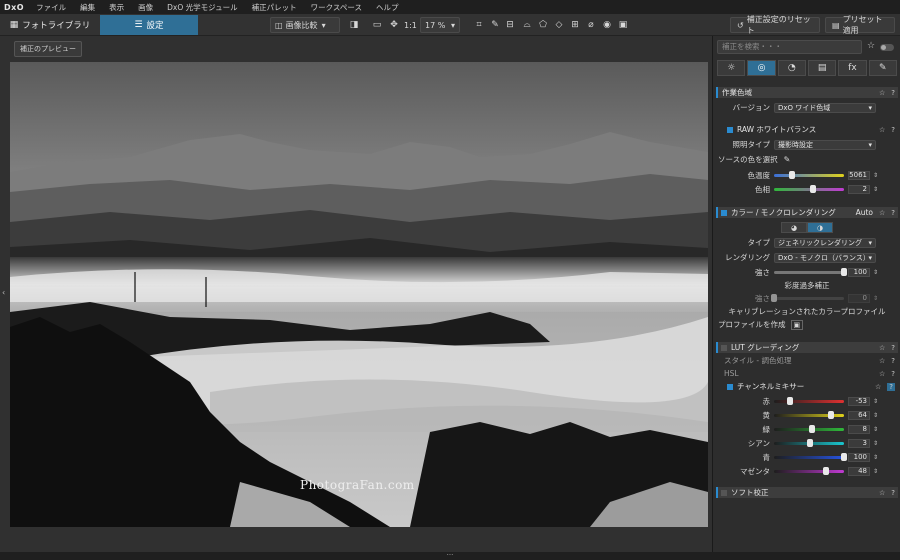 This screenshot has height=560, width=900. I want to click on tint-slider, so click(809, 189).